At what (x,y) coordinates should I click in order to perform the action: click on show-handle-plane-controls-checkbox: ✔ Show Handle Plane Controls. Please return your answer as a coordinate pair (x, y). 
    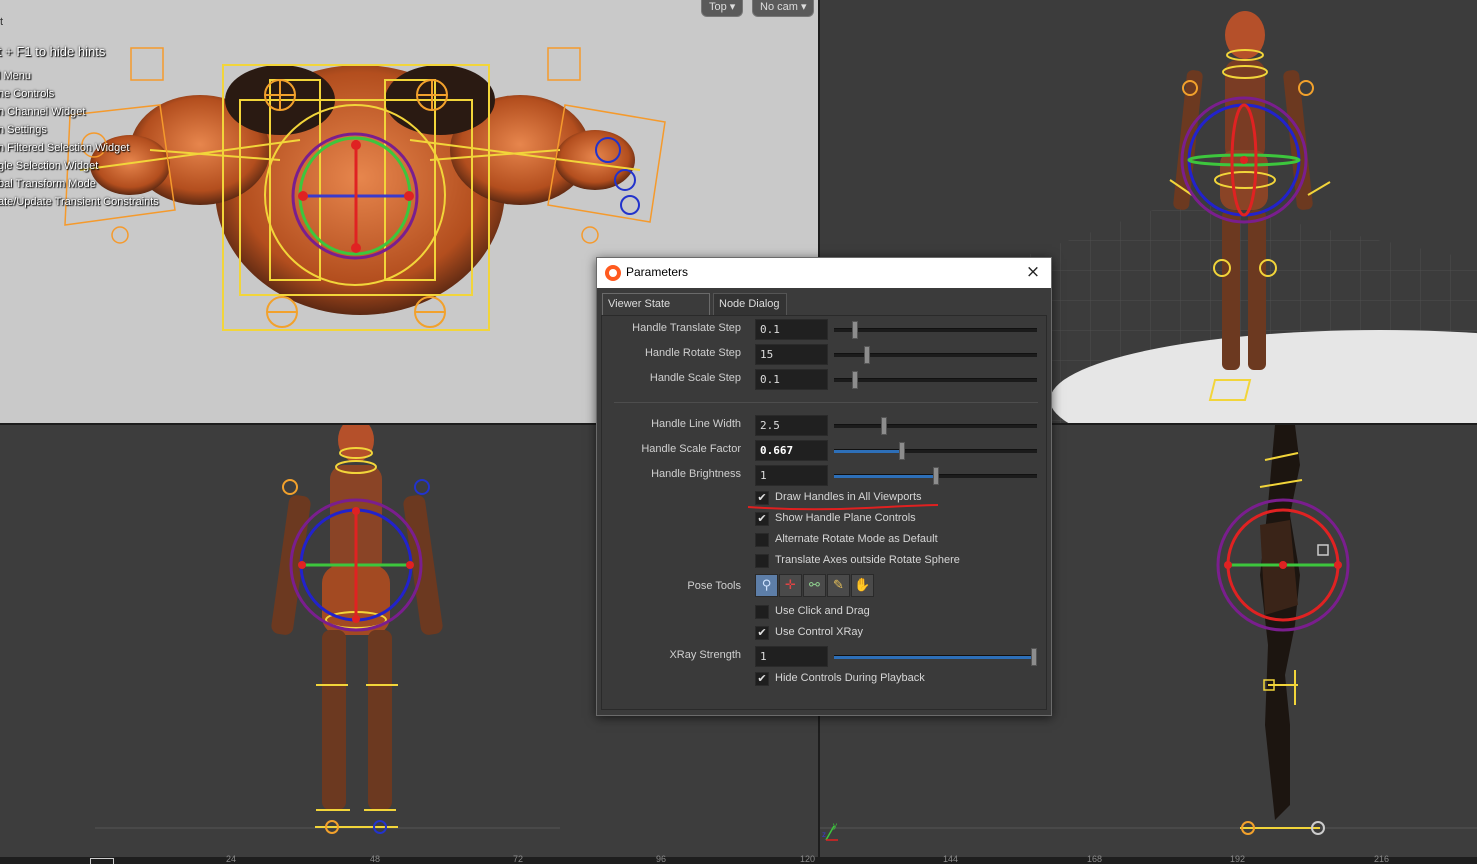
    Looking at the image, I should click on (900, 519).